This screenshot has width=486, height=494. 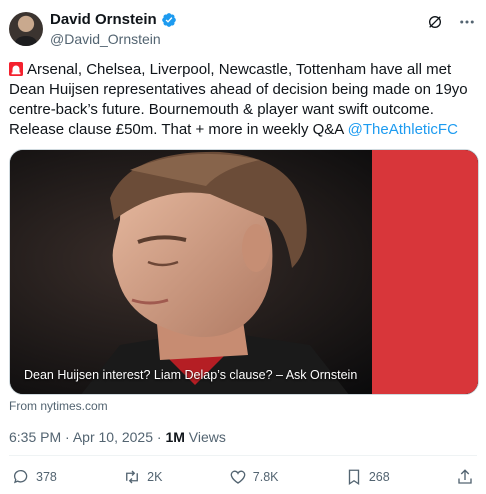 I want to click on bookmark-count: 268, so click(x=379, y=477).